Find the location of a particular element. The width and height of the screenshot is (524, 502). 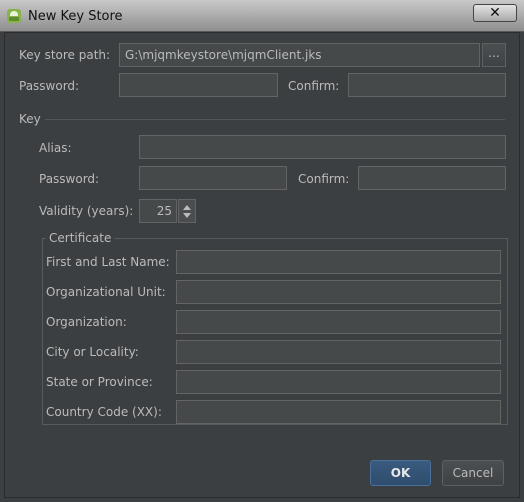

certificate-section-title: Certificate is located at coordinates (80, 238).